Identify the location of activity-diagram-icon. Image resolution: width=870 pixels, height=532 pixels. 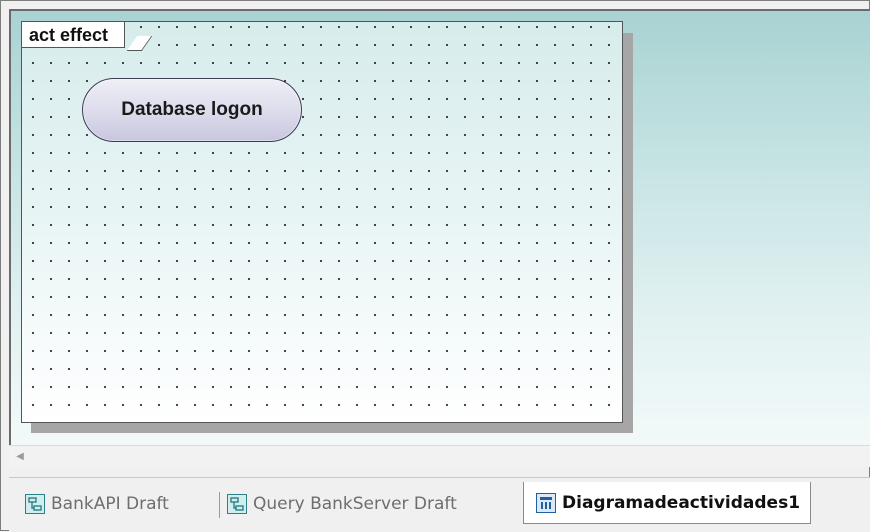
(546, 502).